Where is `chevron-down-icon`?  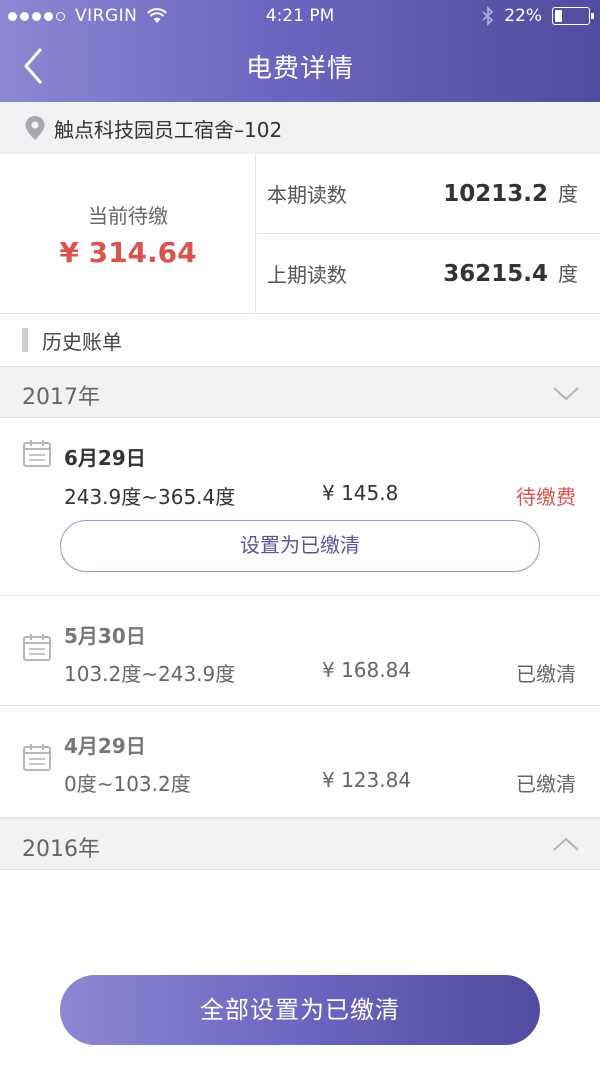 chevron-down-icon is located at coordinates (566, 394).